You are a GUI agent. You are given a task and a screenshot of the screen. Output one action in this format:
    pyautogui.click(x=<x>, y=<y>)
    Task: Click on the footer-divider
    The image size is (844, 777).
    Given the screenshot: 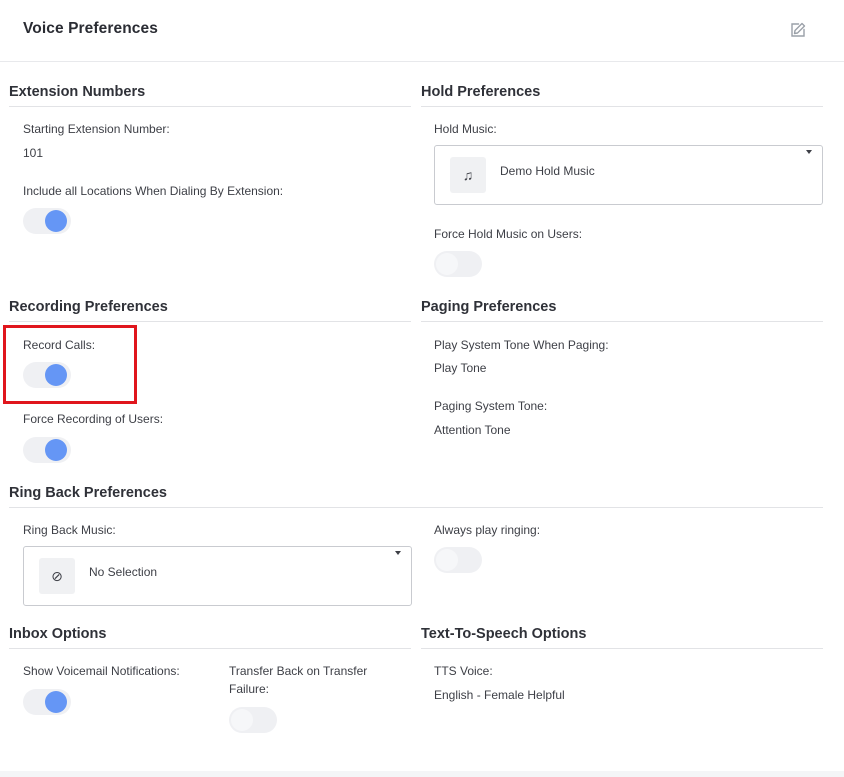 What is the action you would take?
    pyautogui.click(x=422, y=774)
    